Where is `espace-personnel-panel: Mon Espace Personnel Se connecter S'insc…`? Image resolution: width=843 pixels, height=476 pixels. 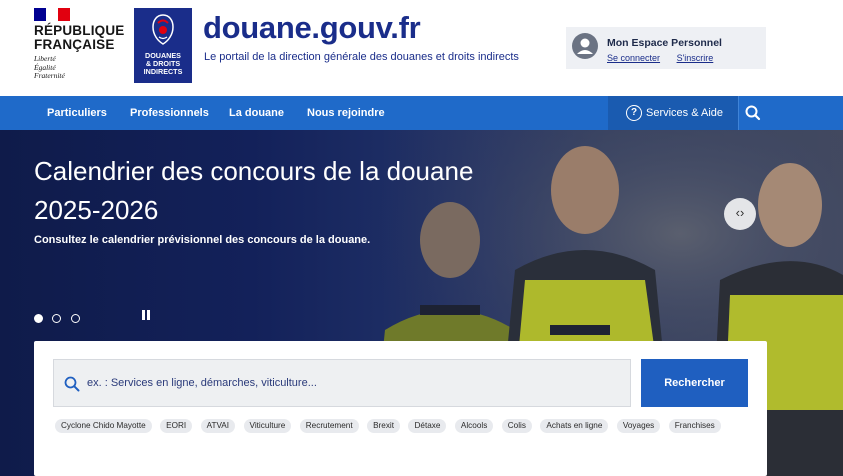 espace-personnel-panel: Mon Espace Personnel Se connecter S'insc… is located at coordinates (666, 48).